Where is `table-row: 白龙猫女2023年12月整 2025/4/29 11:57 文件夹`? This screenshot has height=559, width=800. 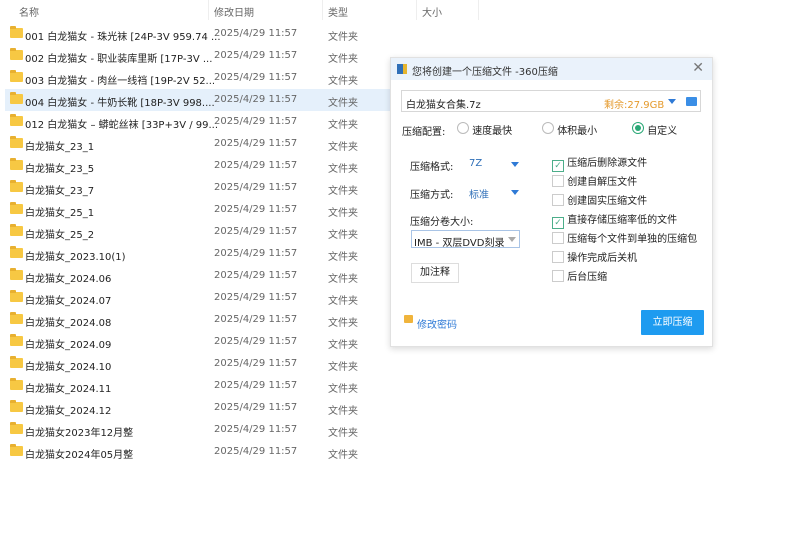
table-row: 白龙猫女2023年12月整 2025/4/29 11:57 文件夹 is located at coordinates (197, 430).